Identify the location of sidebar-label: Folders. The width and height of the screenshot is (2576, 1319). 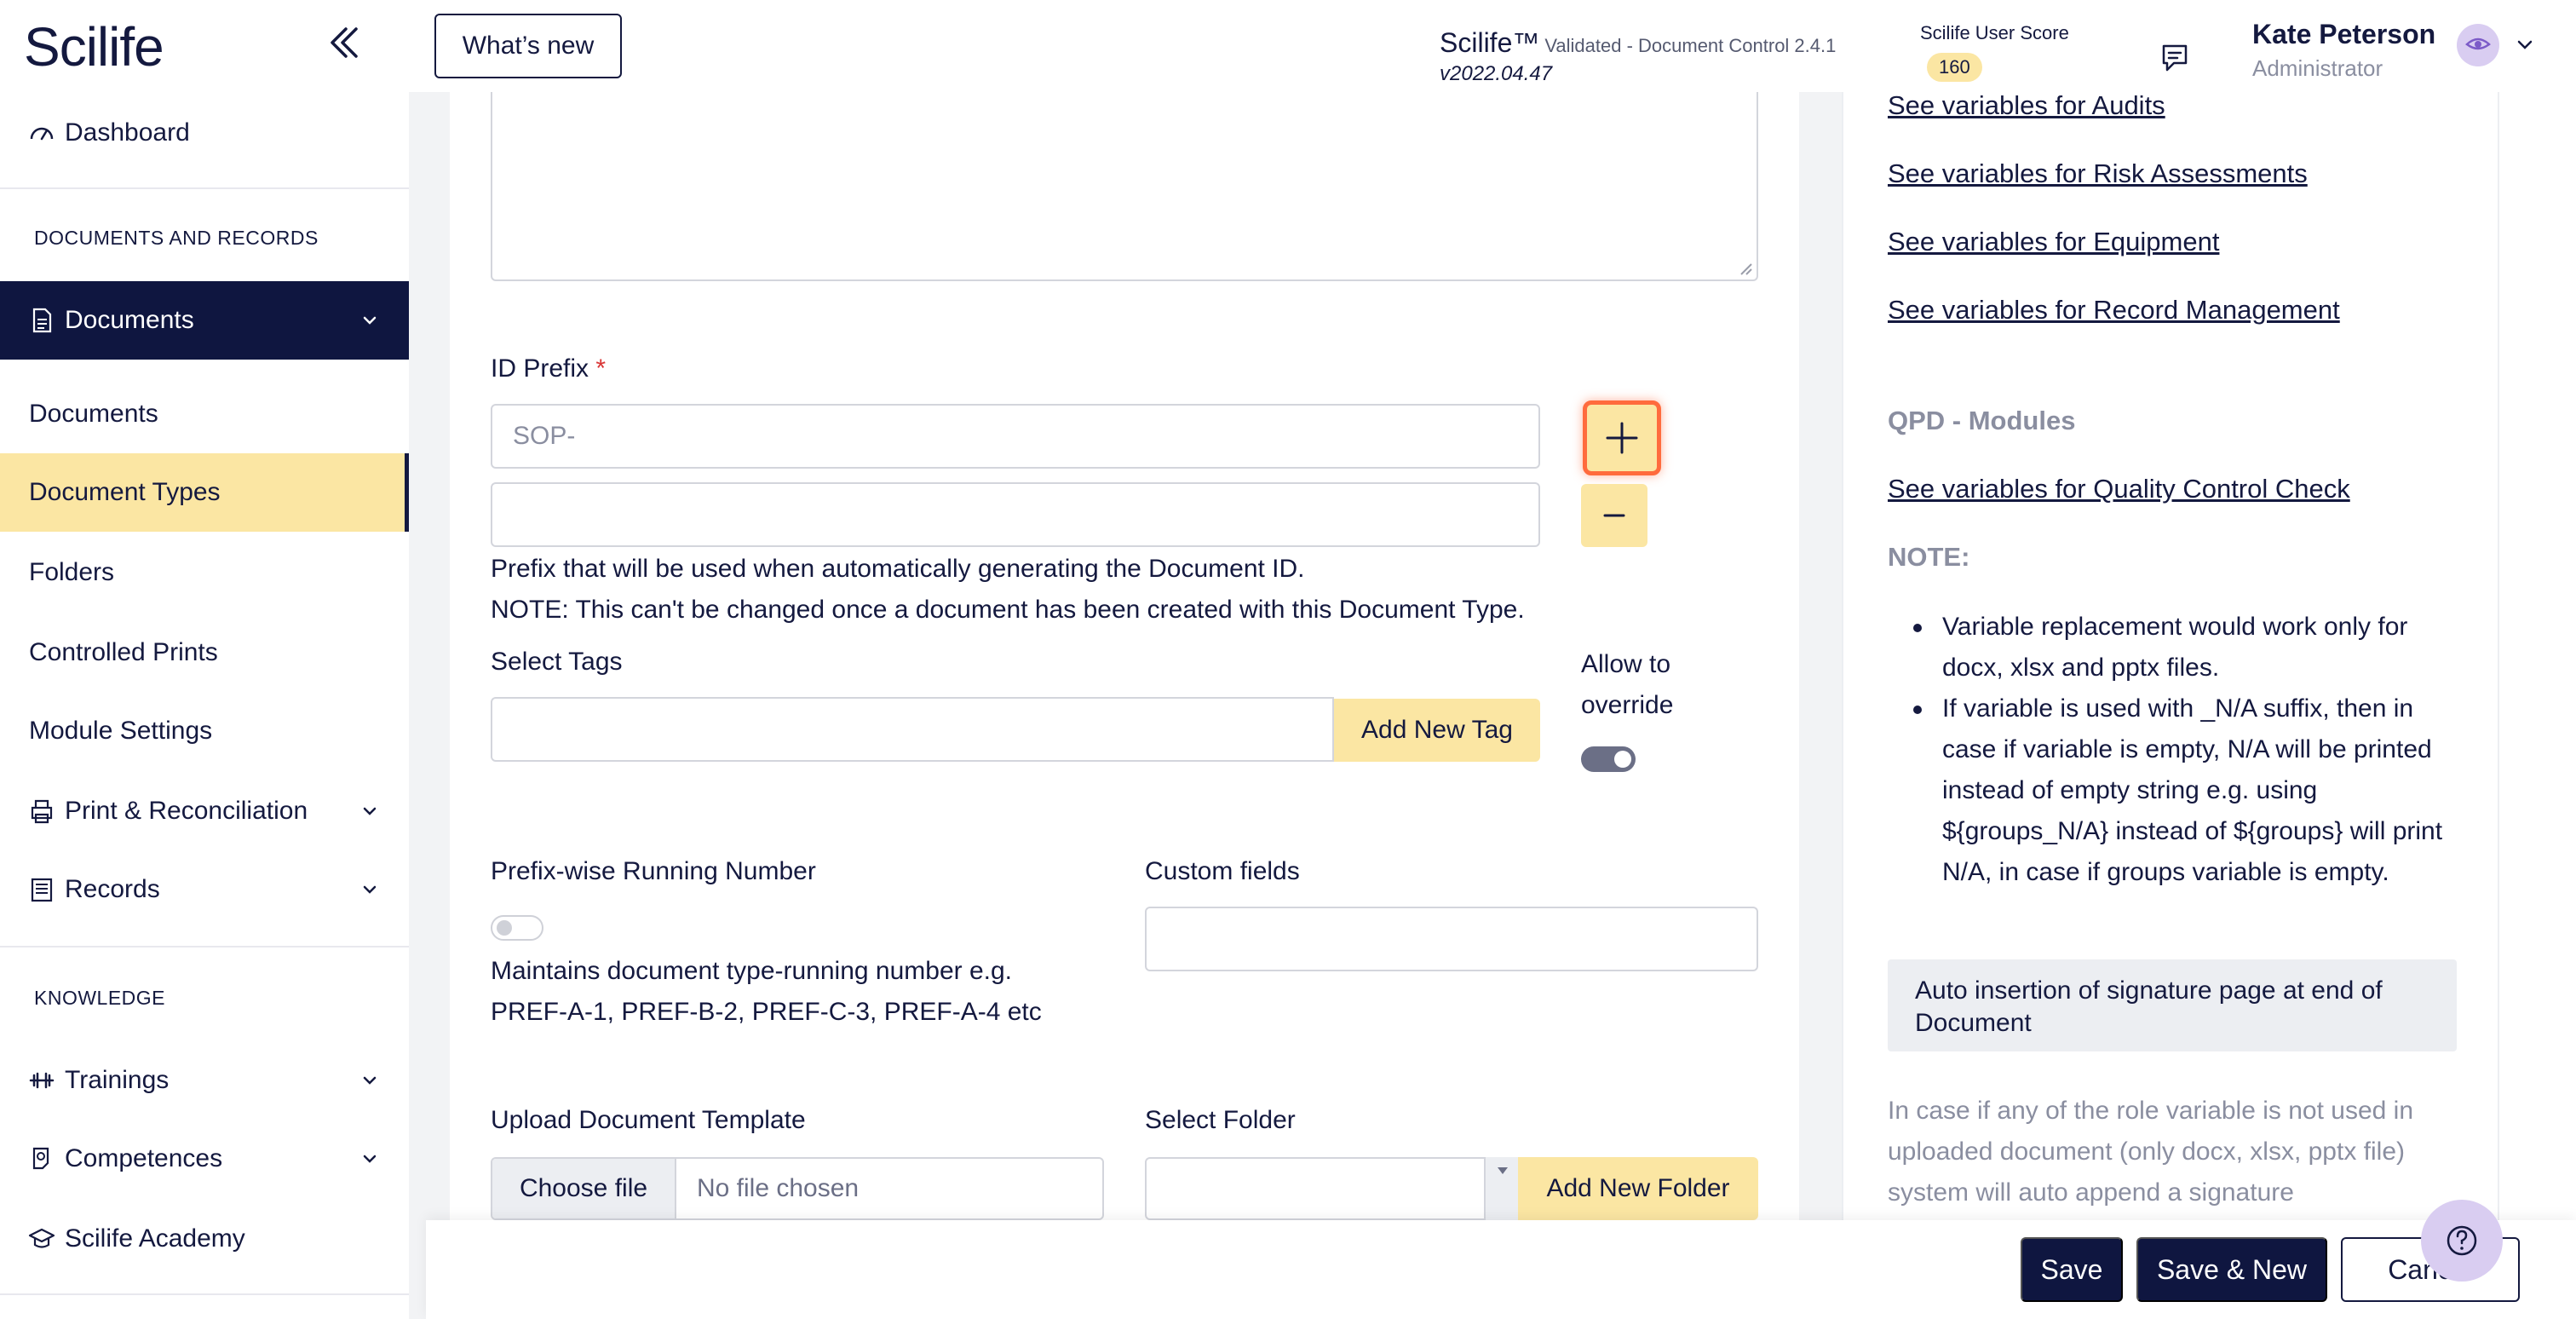
(72, 572).